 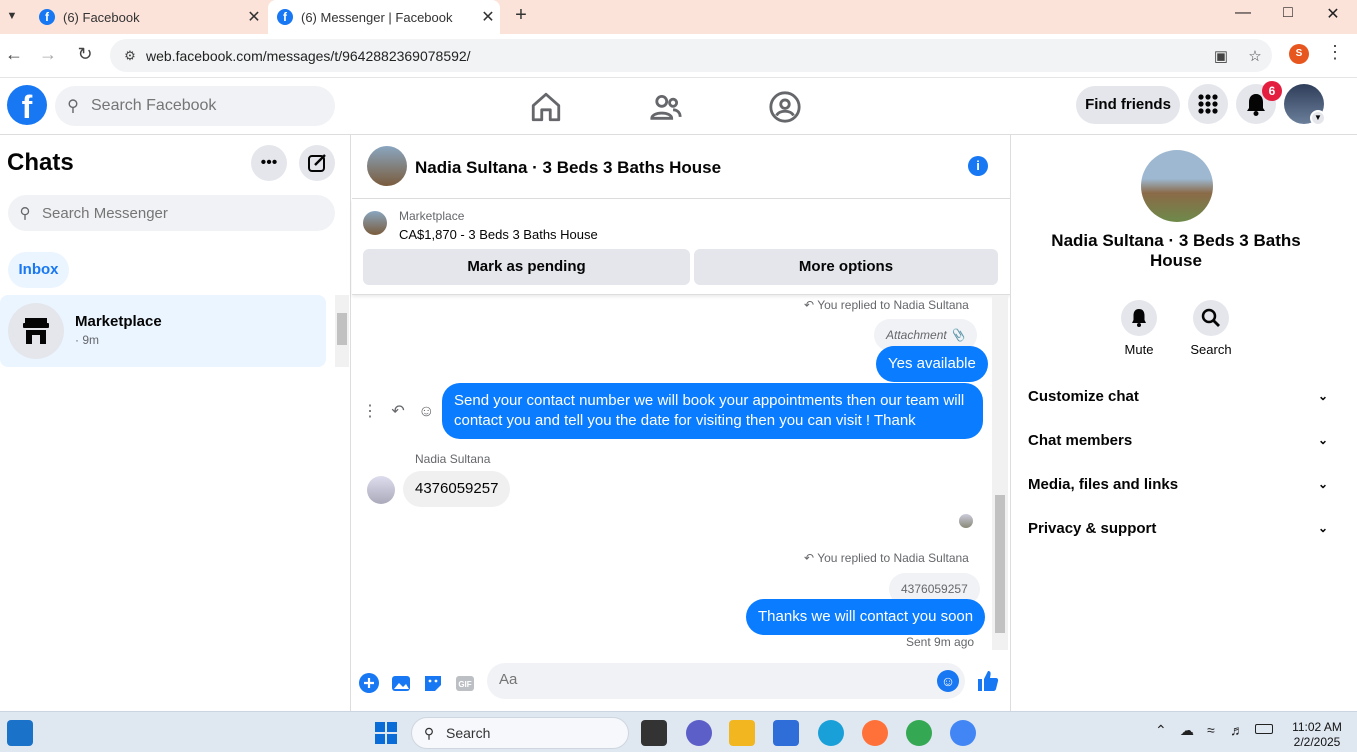 I want to click on mute-button: Mute, so click(x=1139, y=328).